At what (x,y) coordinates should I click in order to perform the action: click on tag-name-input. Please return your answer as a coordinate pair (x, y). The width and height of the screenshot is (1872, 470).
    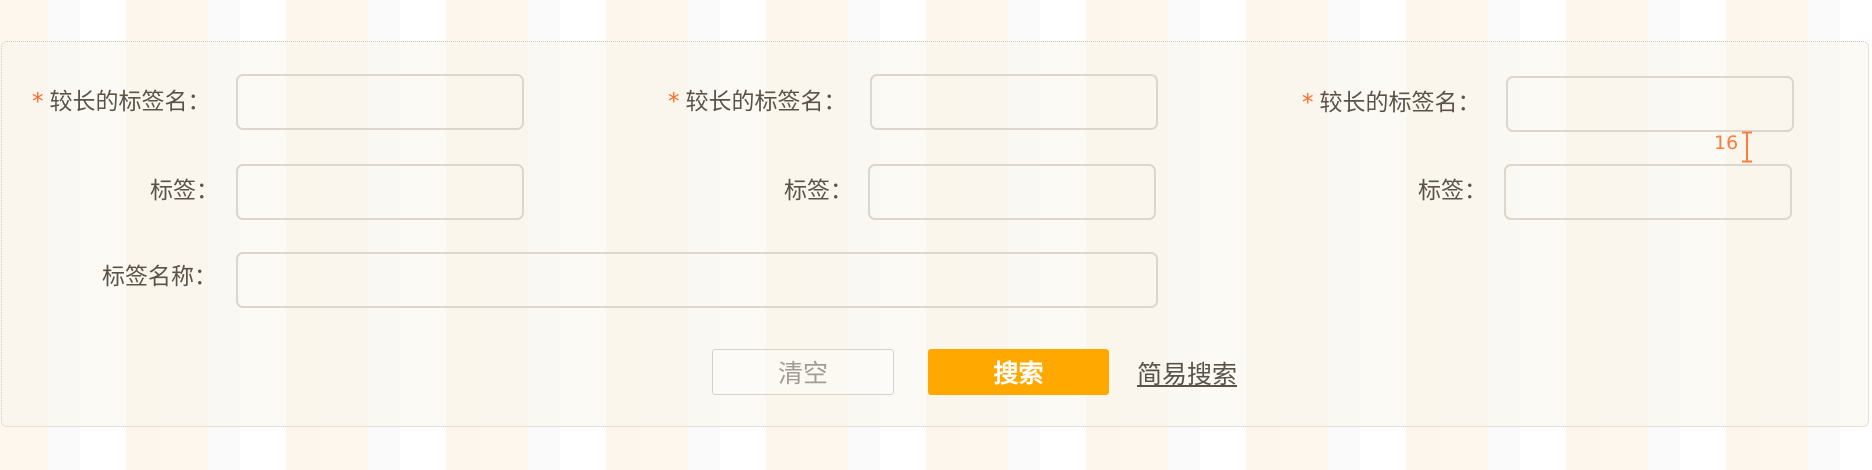
    Looking at the image, I should click on (697, 280).